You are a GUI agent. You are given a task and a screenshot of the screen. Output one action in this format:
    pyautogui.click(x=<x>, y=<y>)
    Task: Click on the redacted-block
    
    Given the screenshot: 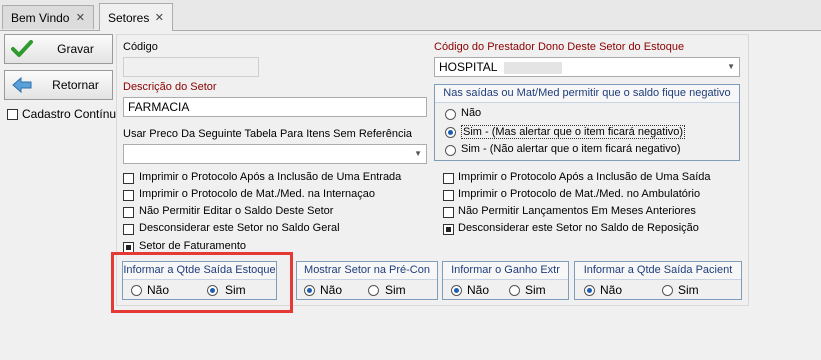 What is the action you would take?
    pyautogui.click(x=533, y=67)
    